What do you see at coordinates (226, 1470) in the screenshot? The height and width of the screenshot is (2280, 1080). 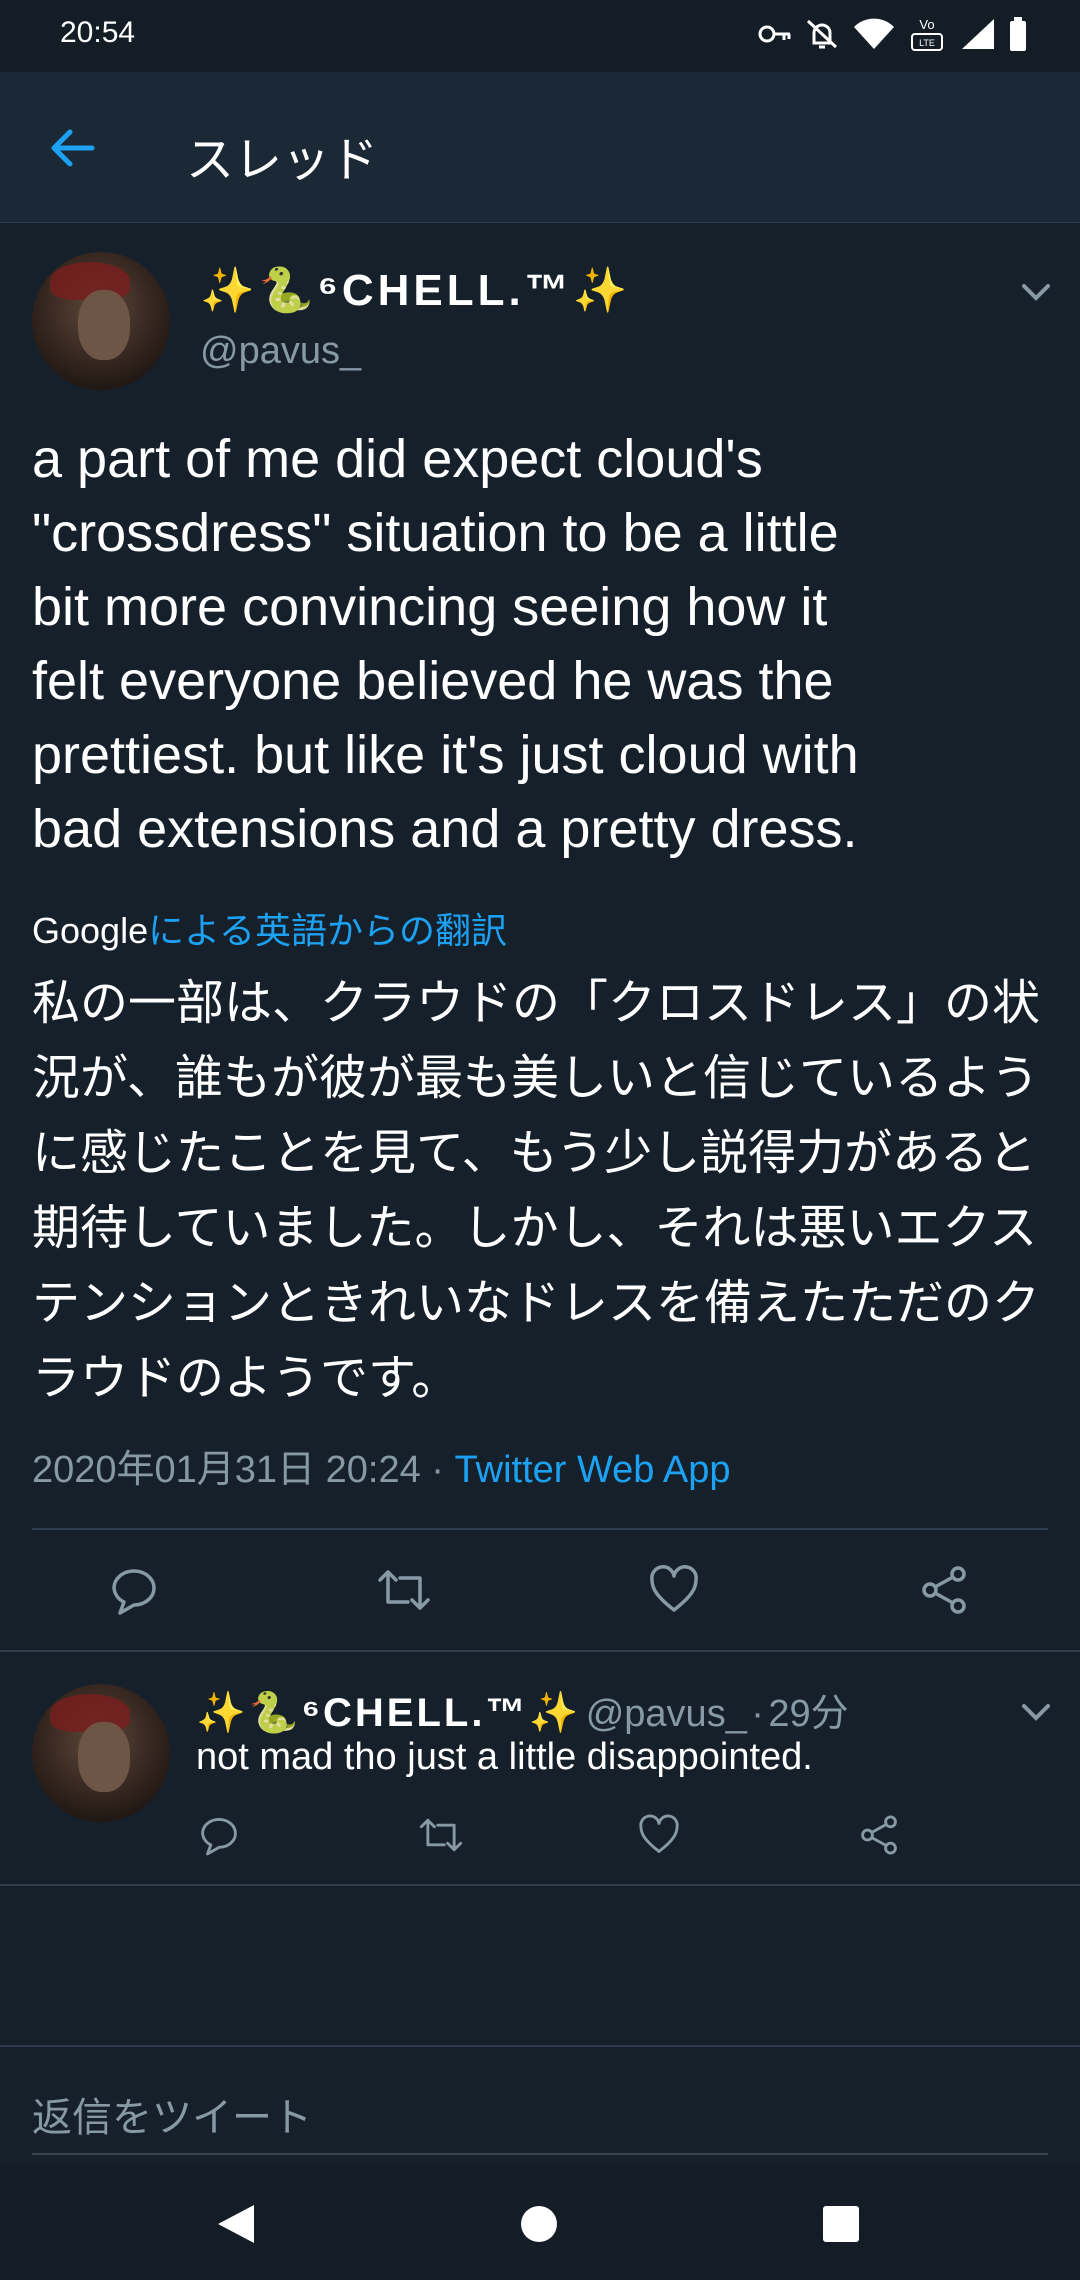 I see `timestamp: 2020年01月31日 20:24` at bounding box center [226, 1470].